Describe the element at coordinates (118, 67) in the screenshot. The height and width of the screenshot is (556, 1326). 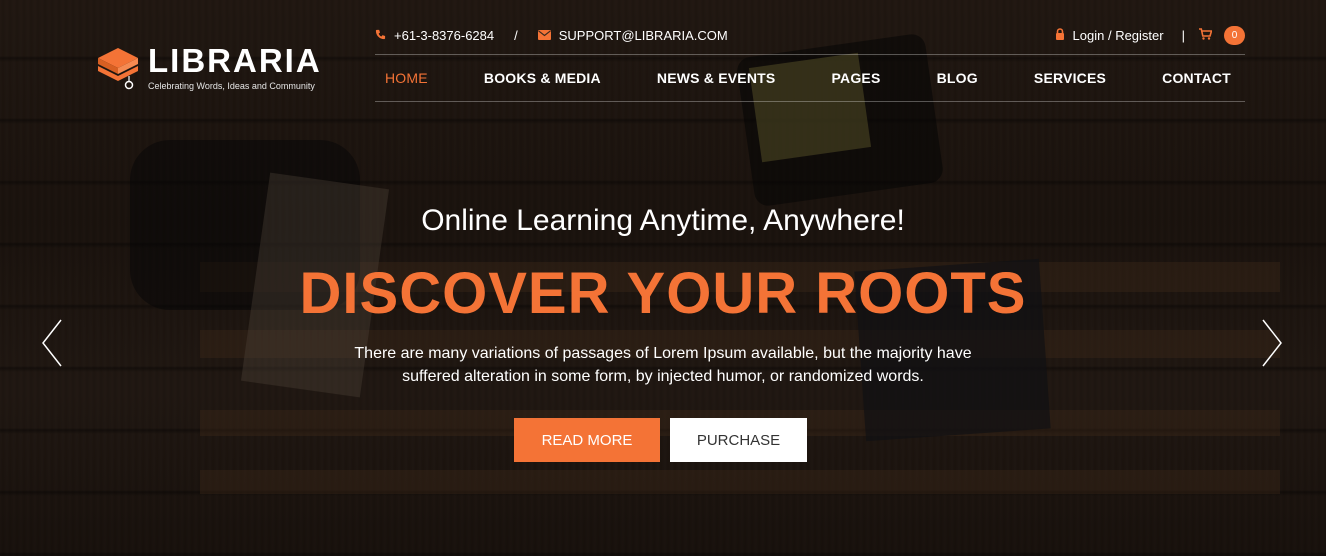
I see `book-stack-icon` at that location.